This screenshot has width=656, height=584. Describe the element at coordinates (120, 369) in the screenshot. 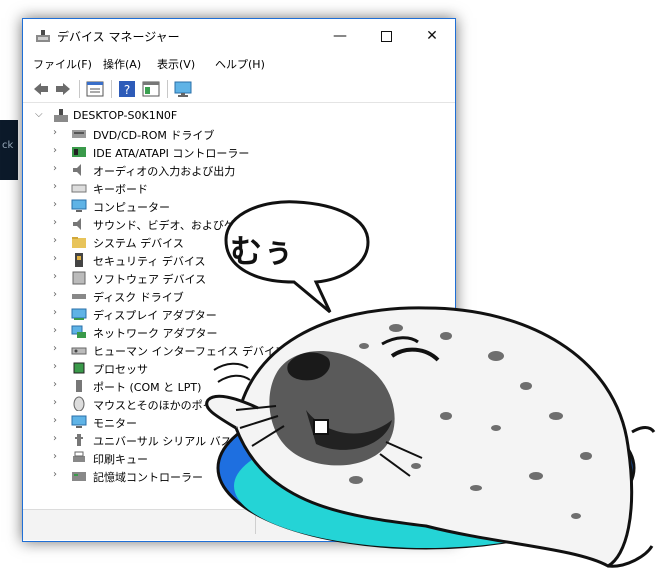

I see `tree-item-label: プロセッサ` at that location.